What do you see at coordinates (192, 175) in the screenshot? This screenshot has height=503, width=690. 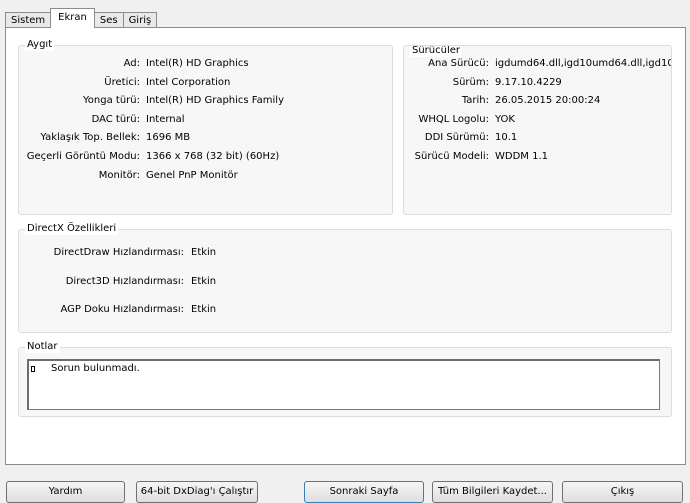 I see `device-monitor-value: Genel PnP Monitör` at bounding box center [192, 175].